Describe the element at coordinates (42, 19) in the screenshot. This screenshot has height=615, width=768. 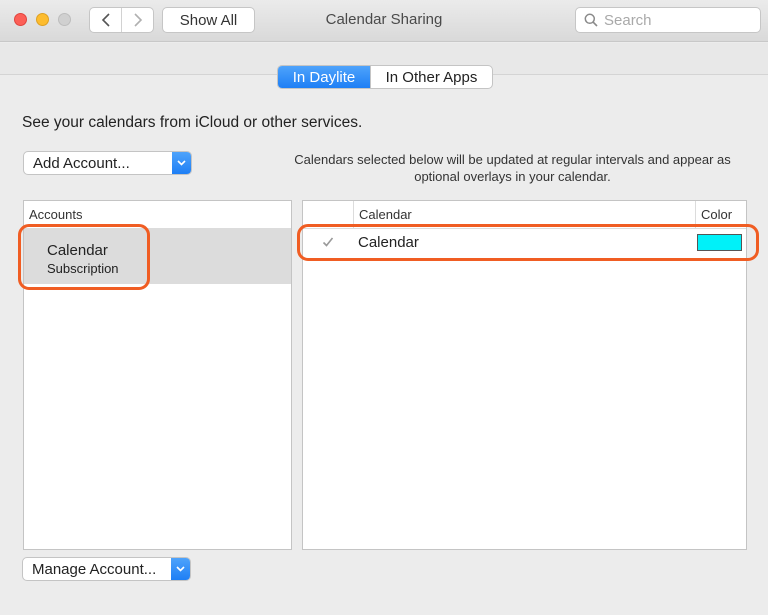
I see `minimize-window-button` at that location.